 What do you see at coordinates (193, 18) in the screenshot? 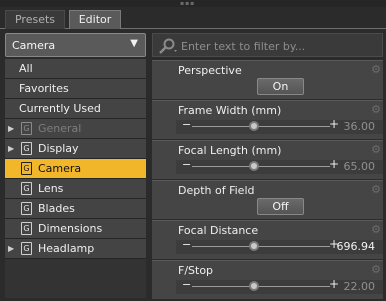
I see `tab-bar: Presets Editor` at bounding box center [193, 18].